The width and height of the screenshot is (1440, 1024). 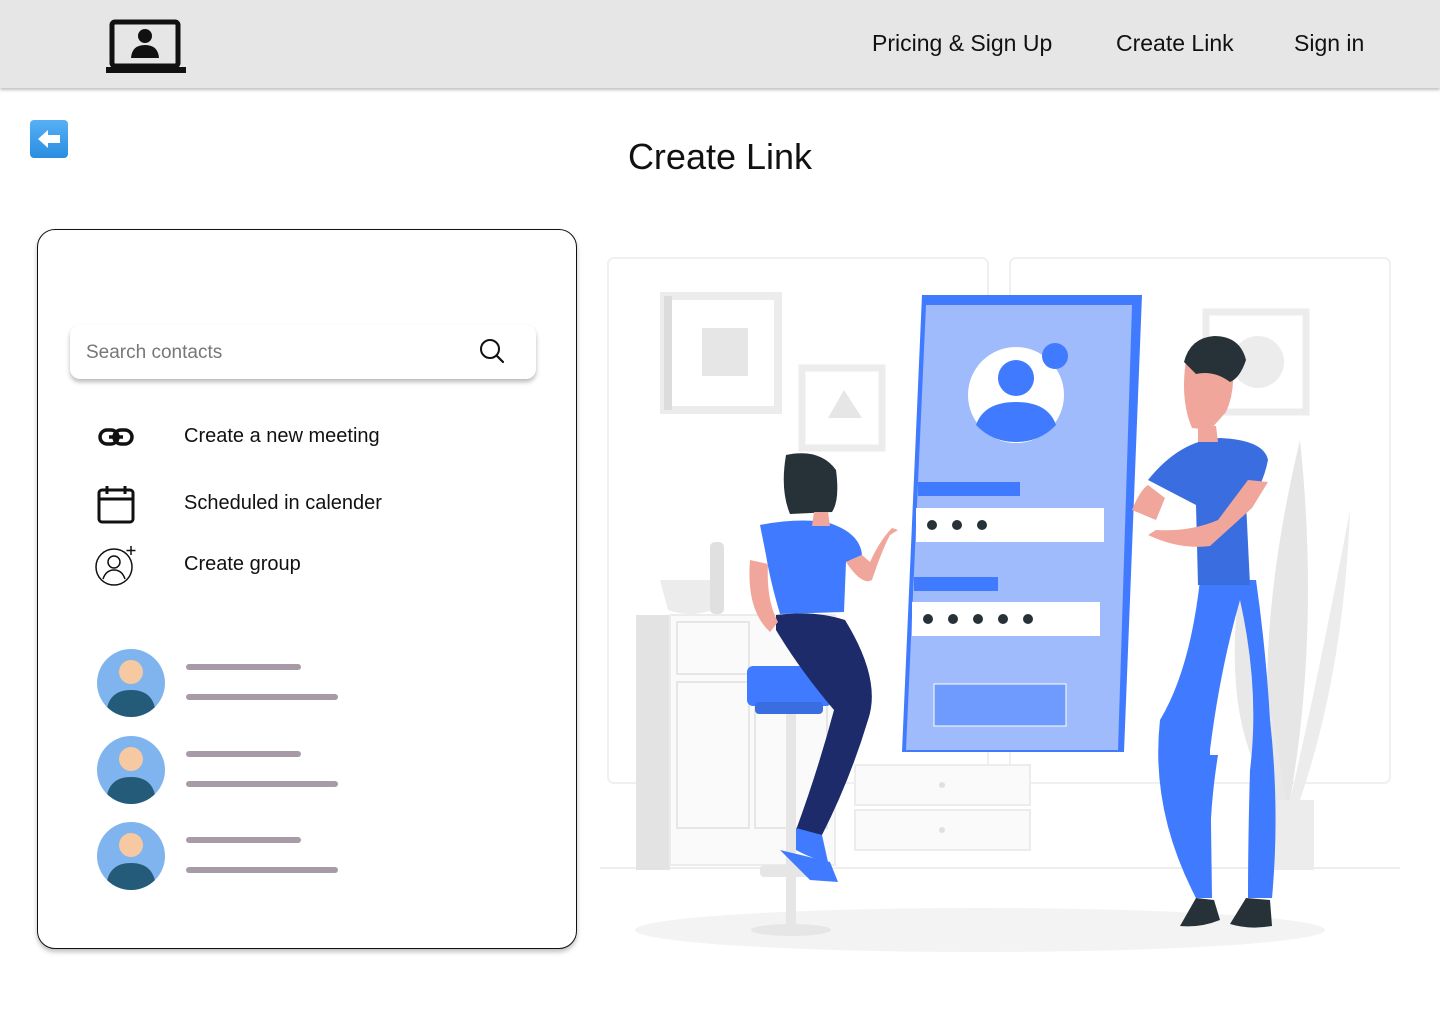 What do you see at coordinates (282, 436) in the screenshot?
I see `menu-item-label: Create a new meeting` at bounding box center [282, 436].